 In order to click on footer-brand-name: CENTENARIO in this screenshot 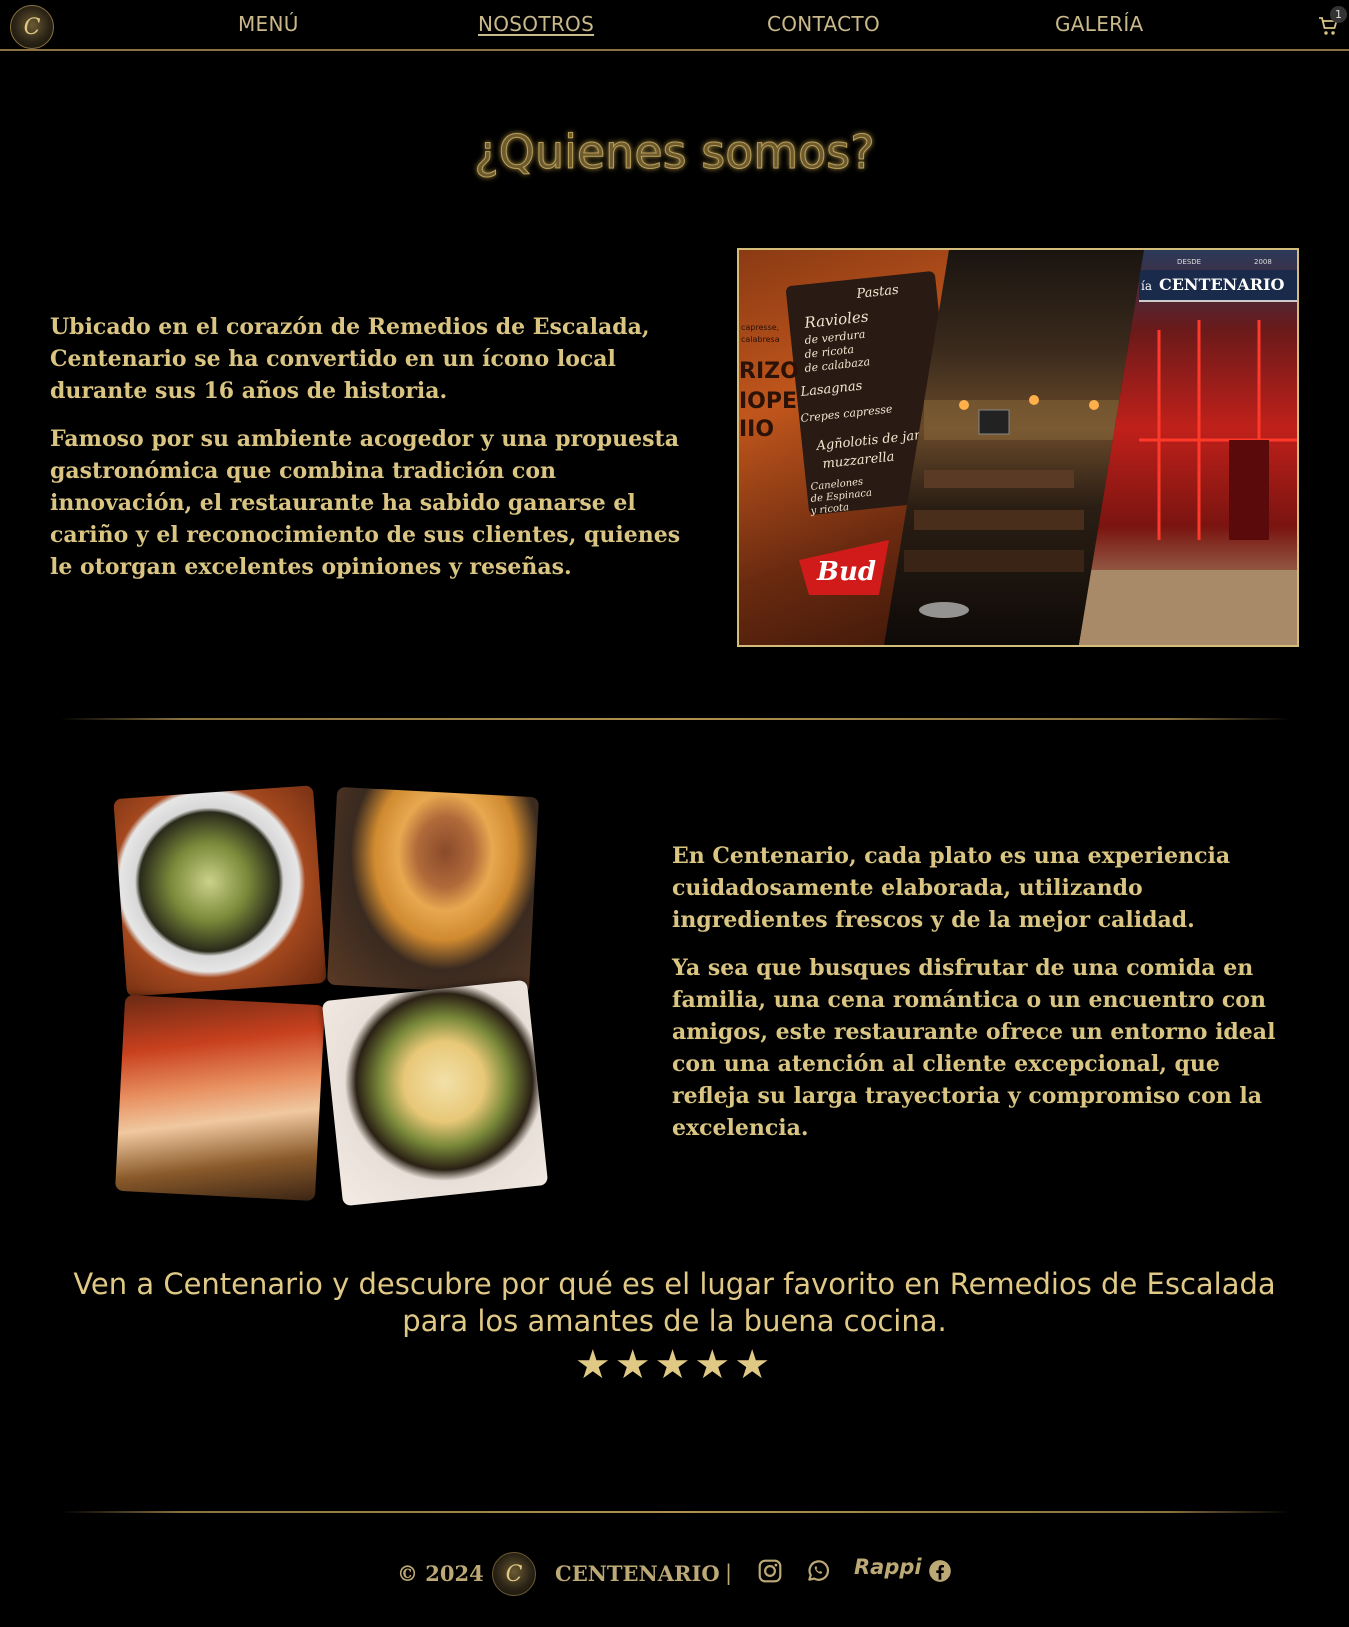, I will do `click(637, 1573)`.